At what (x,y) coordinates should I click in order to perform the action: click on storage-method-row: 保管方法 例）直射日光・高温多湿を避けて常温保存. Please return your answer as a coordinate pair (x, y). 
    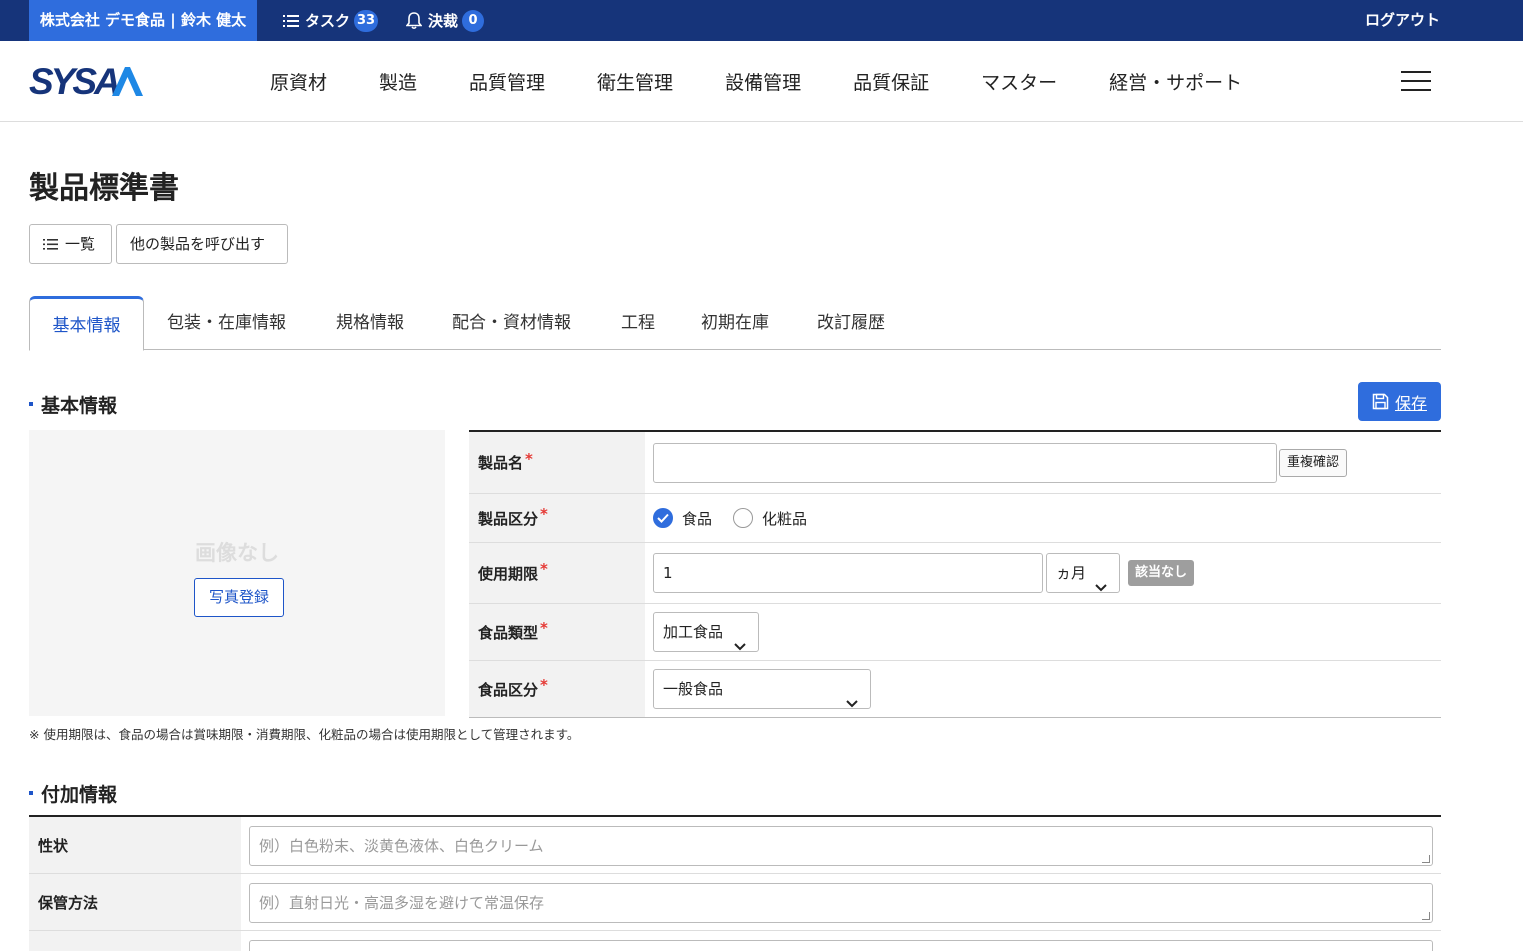
    Looking at the image, I should click on (735, 902).